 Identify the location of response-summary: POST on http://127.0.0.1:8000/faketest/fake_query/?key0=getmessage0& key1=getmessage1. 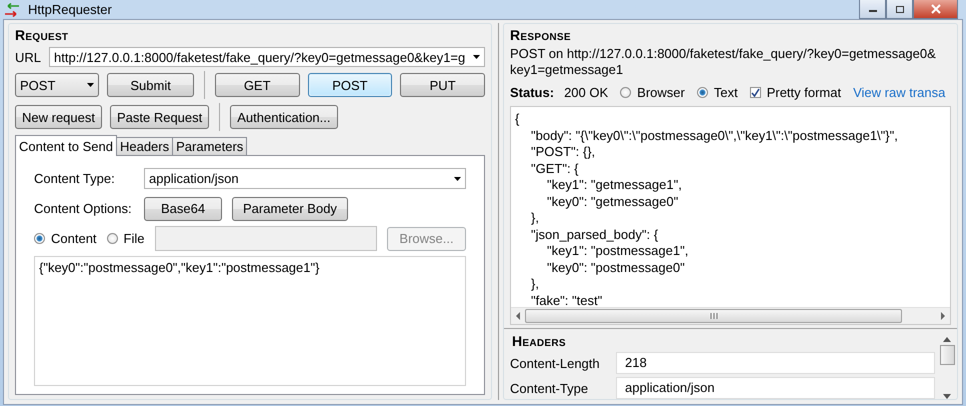
(723, 62).